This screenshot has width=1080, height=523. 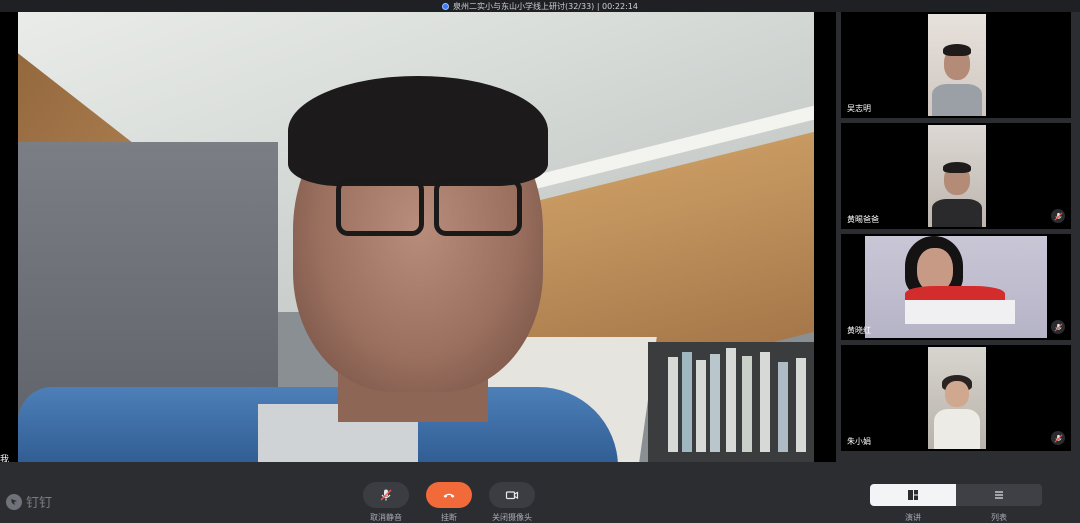 What do you see at coordinates (859, 441) in the screenshot?
I see `participant-name: 朱小娟` at bounding box center [859, 441].